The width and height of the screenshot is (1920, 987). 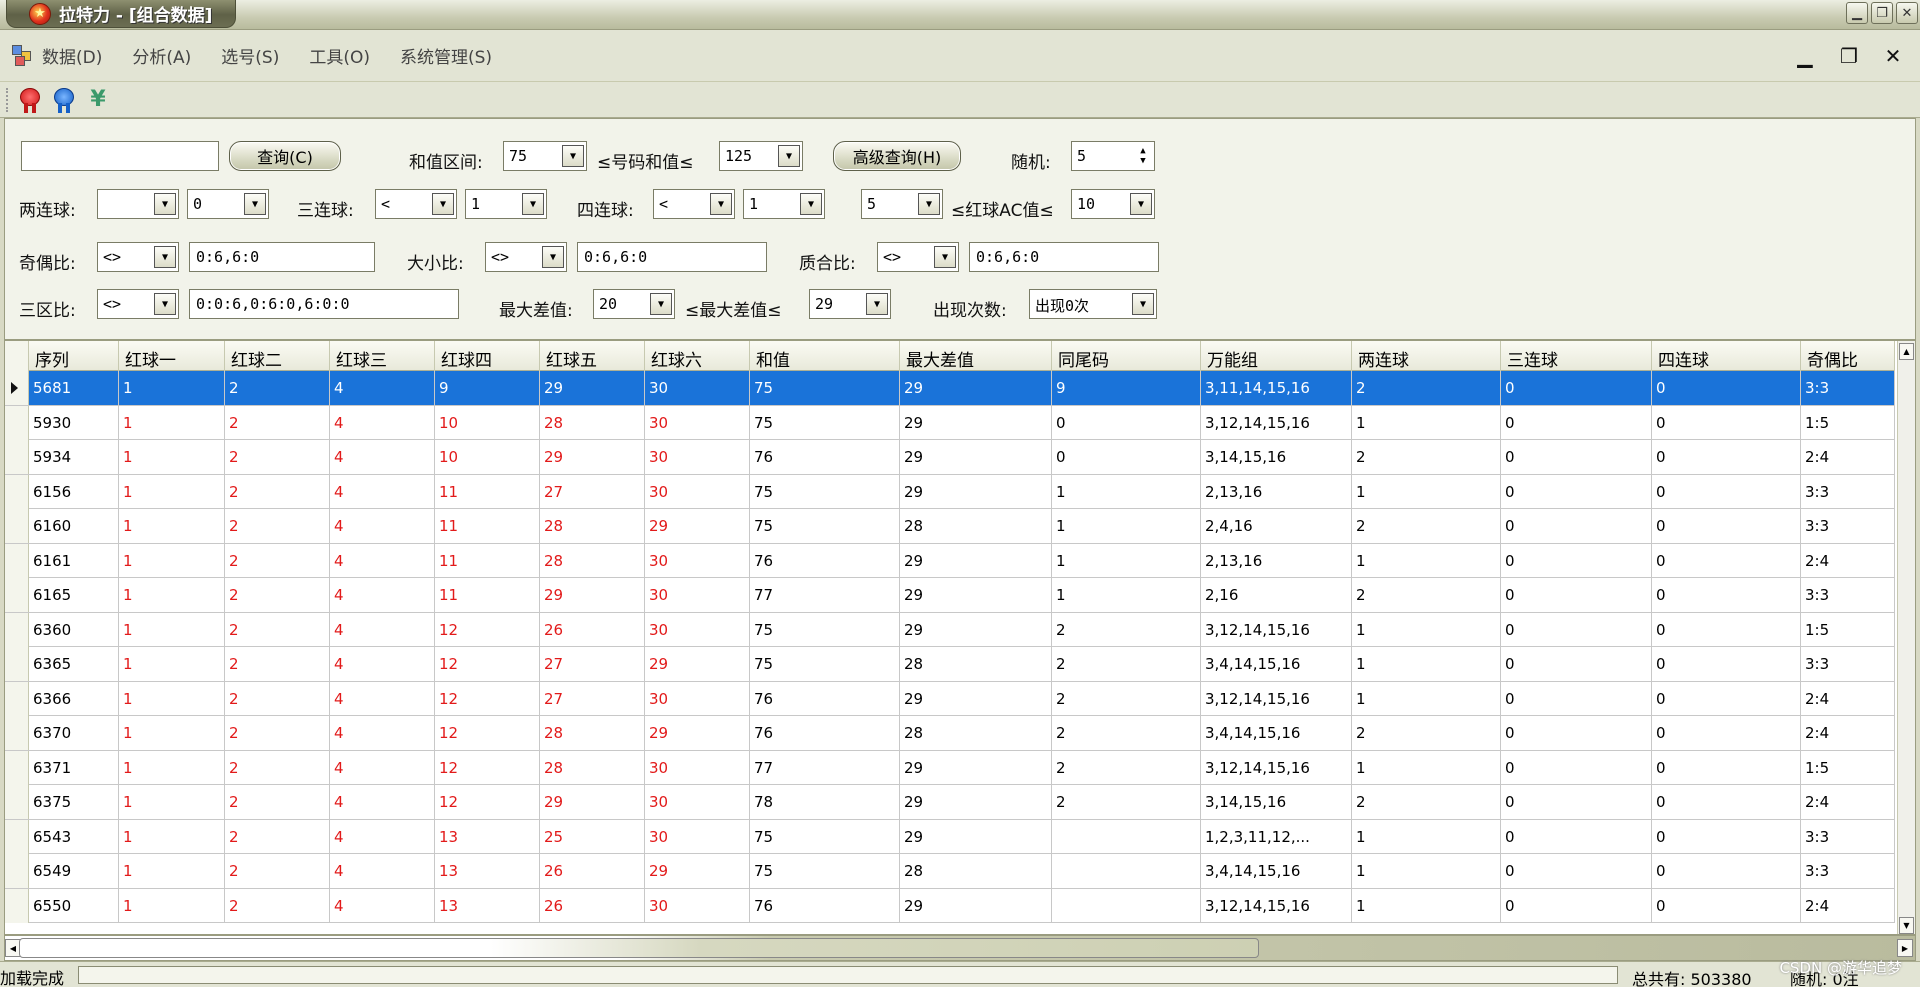 What do you see at coordinates (592, 836) in the screenshot?
I see `table-cell: 25` at bounding box center [592, 836].